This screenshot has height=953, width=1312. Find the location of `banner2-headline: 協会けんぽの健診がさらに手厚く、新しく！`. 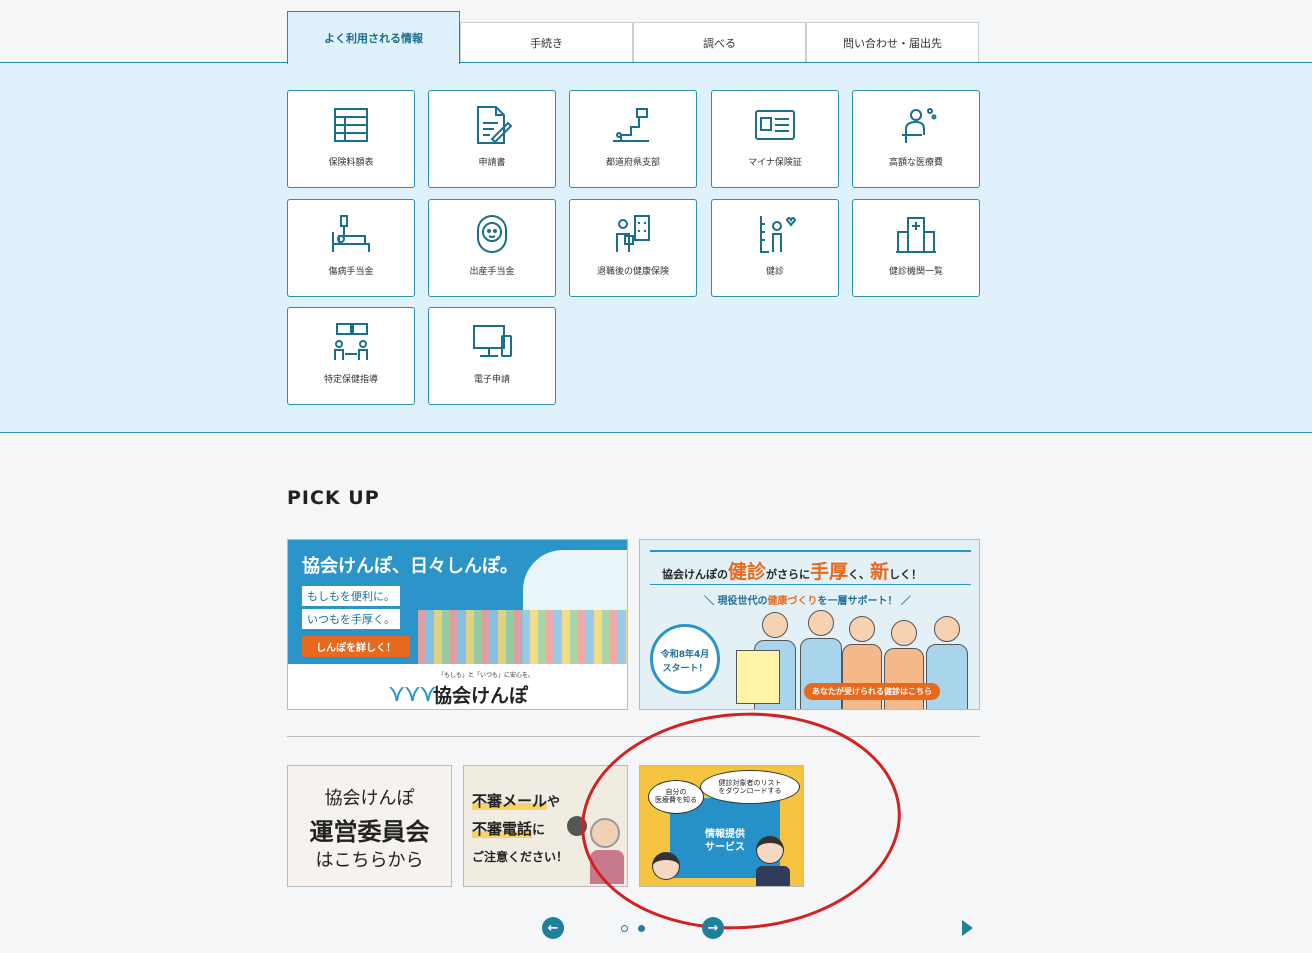

banner2-headline: 協会けんぽの健診がさらに手厚く、新しく！ is located at coordinates (792, 572).